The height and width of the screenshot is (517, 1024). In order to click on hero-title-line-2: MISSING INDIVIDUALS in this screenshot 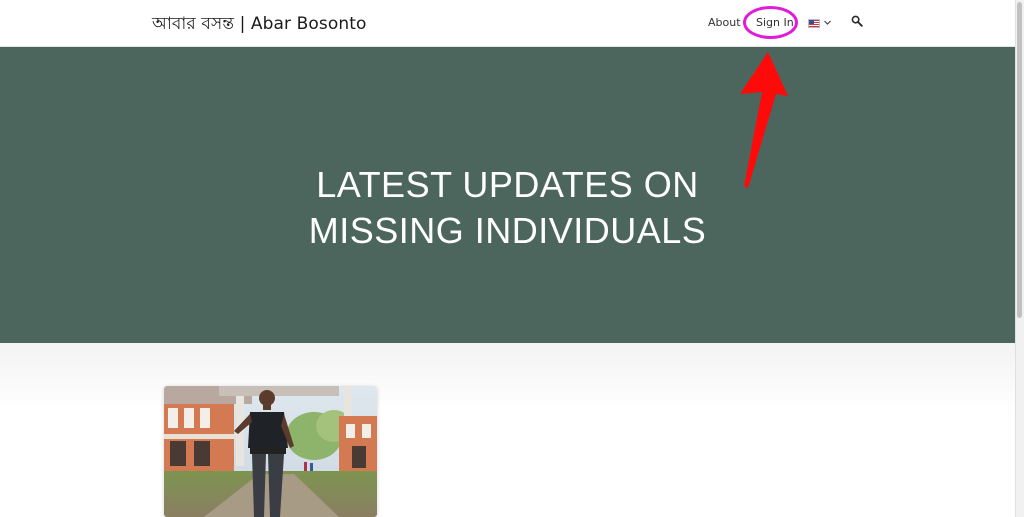, I will do `click(507, 230)`.